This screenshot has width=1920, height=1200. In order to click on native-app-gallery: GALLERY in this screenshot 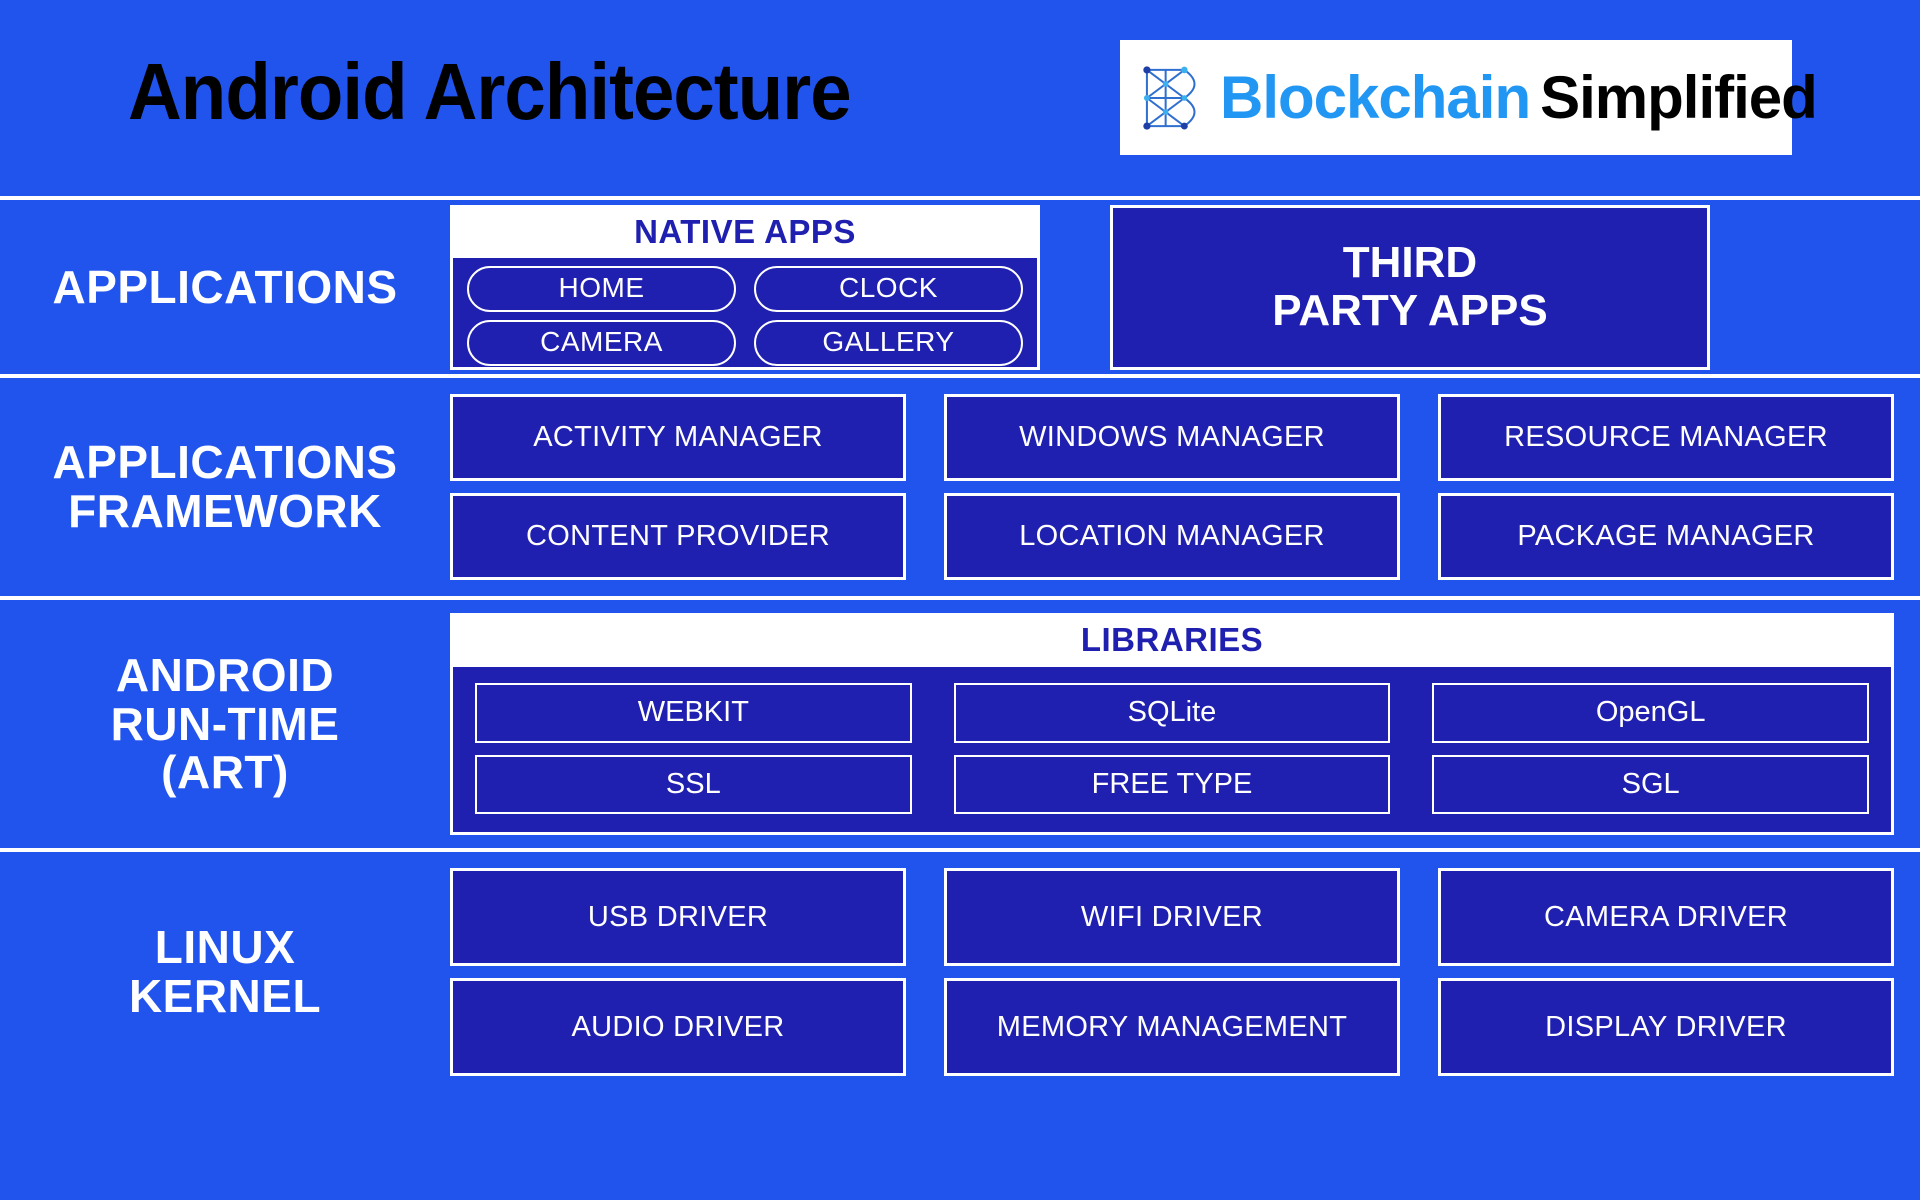, I will do `click(888, 342)`.